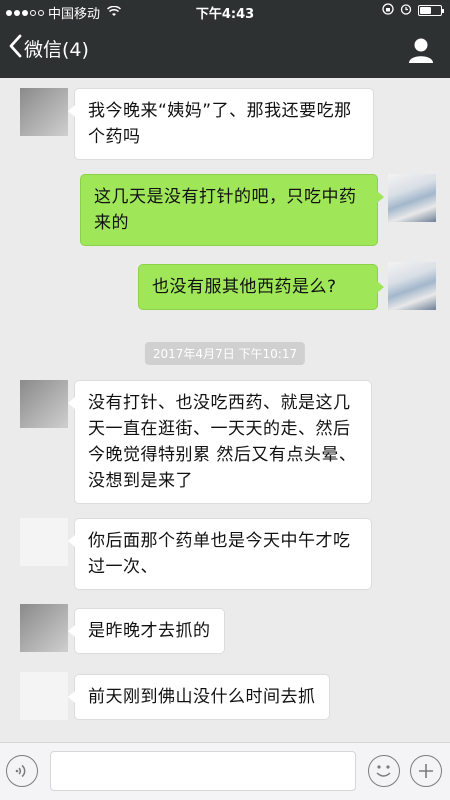 This screenshot has width=450, height=800. Describe the element at coordinates (388, 10) in the screenshot. I see `rotation-lock-icon` at that location.